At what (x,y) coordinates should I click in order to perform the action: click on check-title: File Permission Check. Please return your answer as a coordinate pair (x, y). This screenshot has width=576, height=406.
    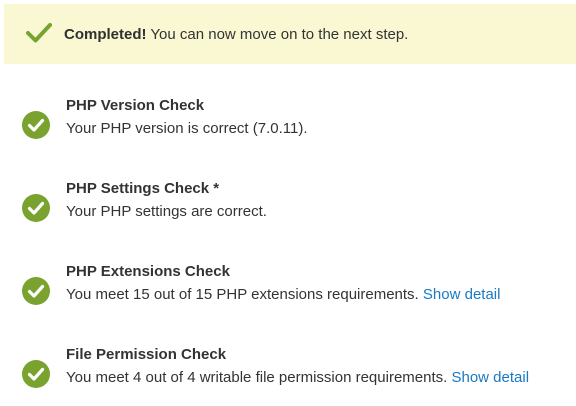
    Looking at the image, I should click on (146, 354).